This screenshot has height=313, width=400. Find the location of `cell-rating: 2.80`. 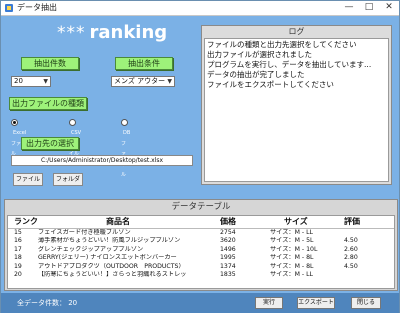

cell-rating: 2.80 is located at coordinates (351, 258).